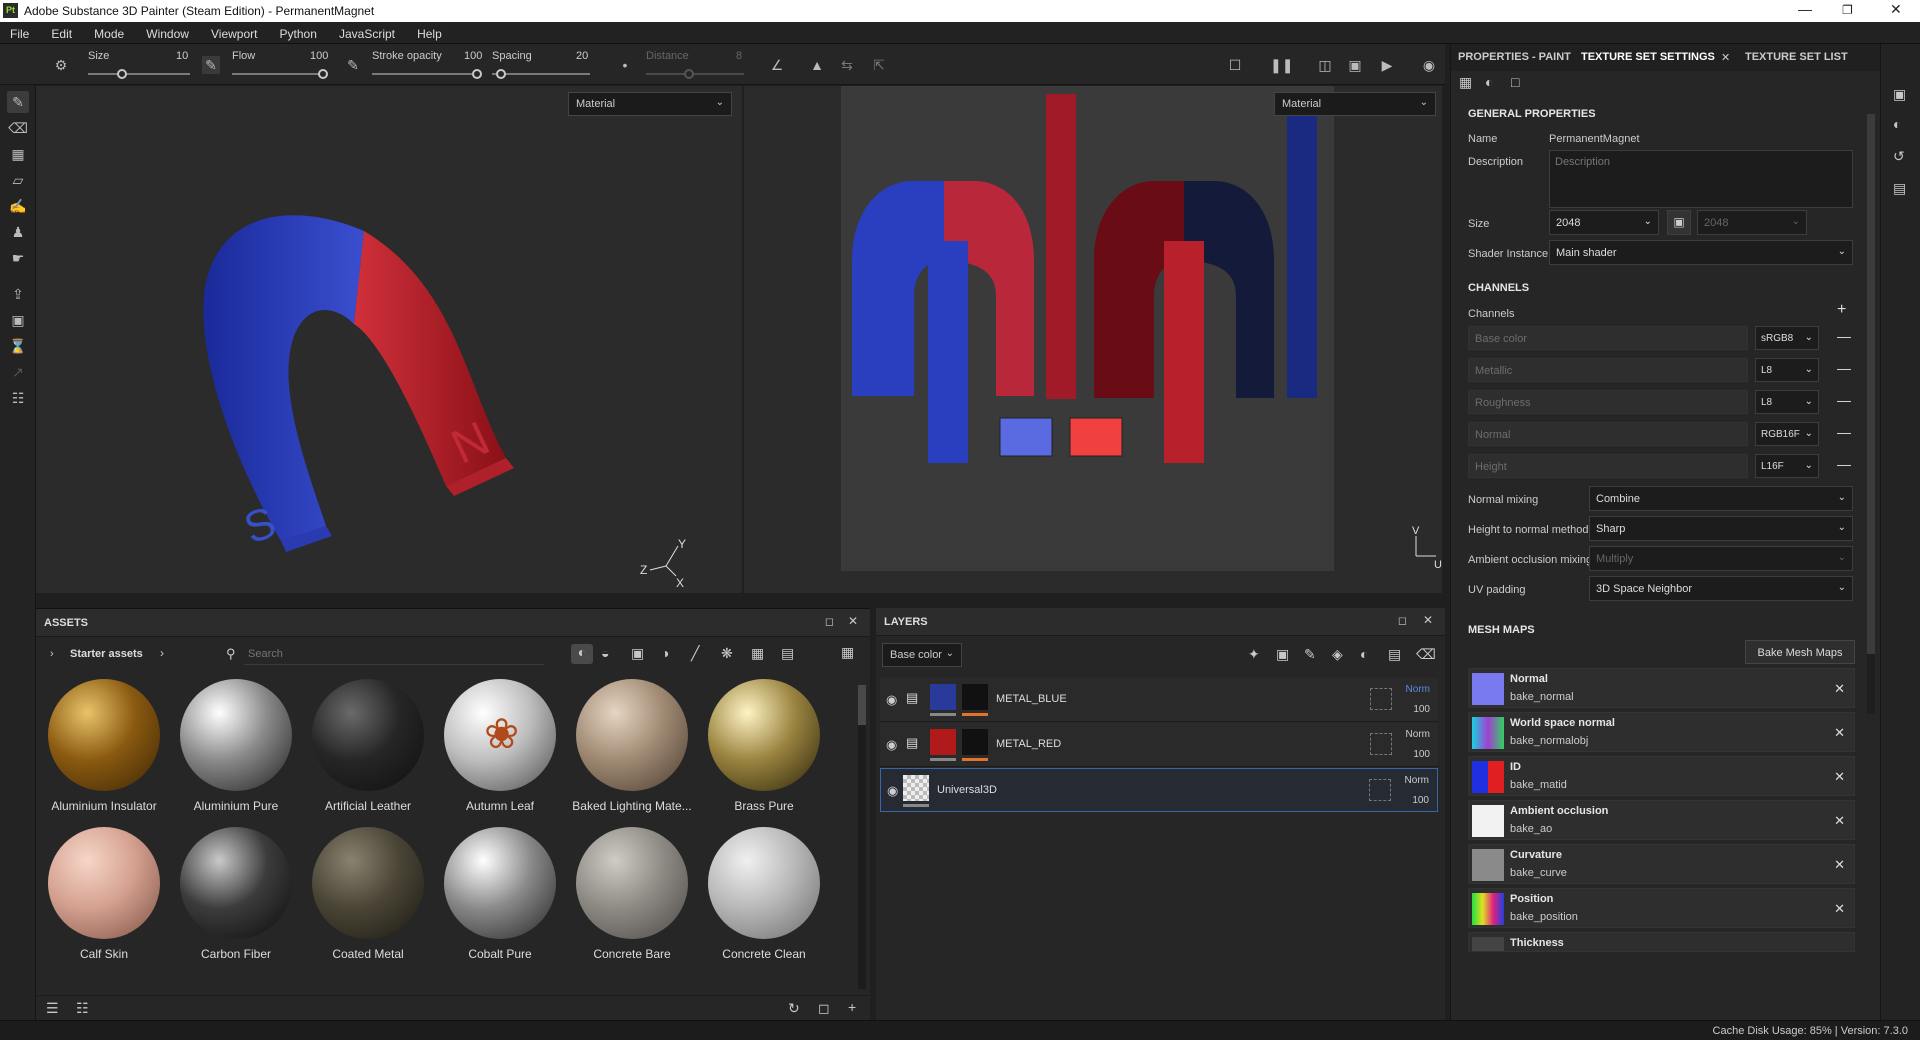  What do you see at coordinates (817, 65) in the screenshot?
I see `symmetry-icon: ▲` at bounding box center [817, 65].